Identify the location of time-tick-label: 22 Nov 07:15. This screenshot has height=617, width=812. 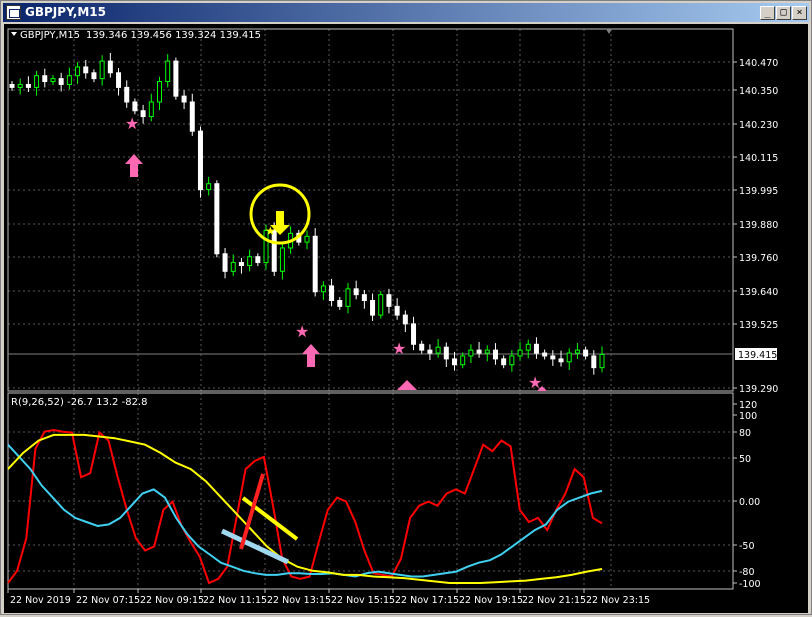
(108, 600).